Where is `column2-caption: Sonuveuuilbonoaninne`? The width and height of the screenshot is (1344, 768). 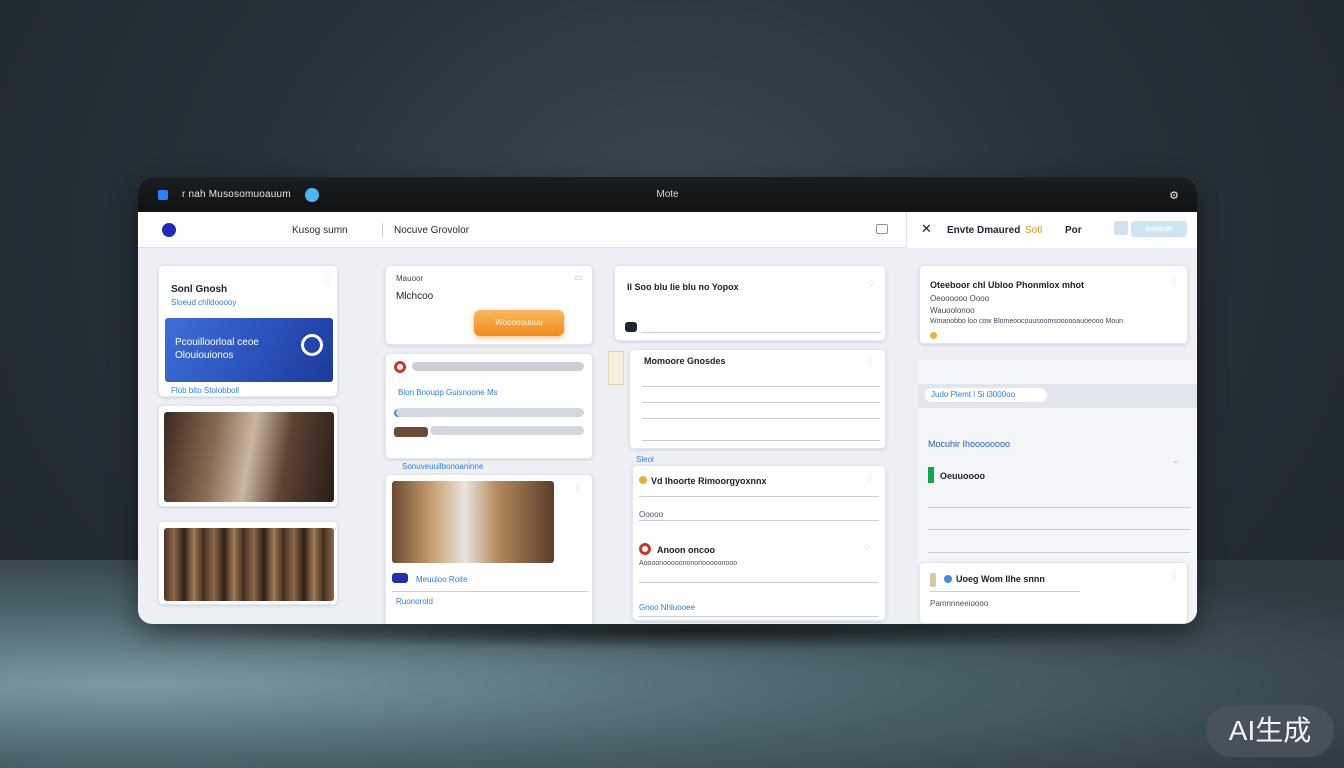 column2-caption: Sonuveuuilbonoaninne is located at coordinates (443, 466).